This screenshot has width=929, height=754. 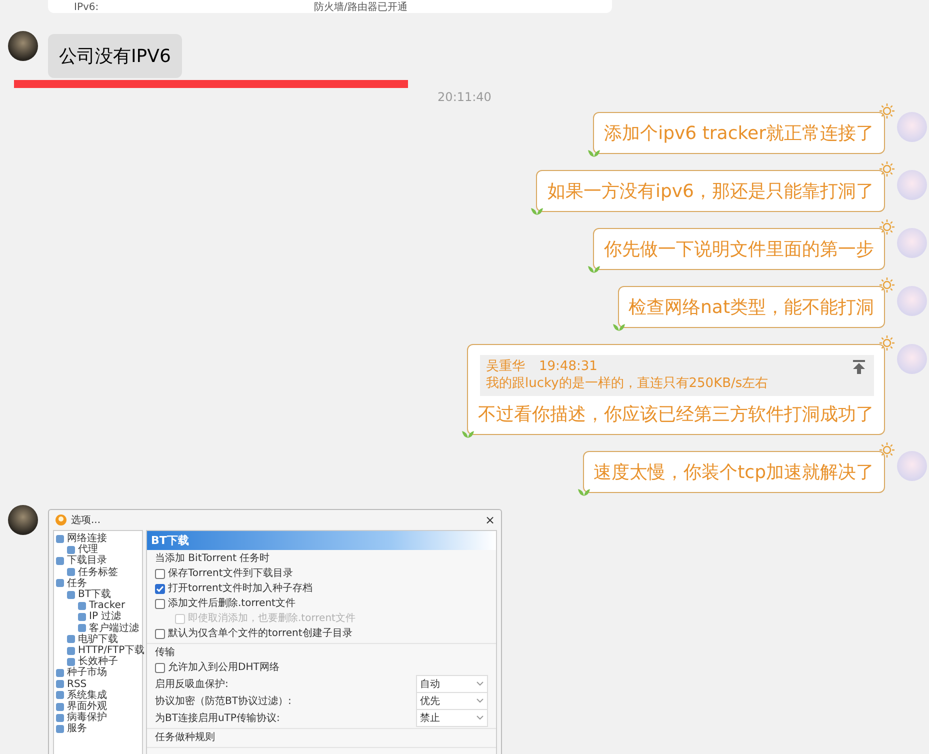 What do you see at coordinates (87, 718) in the screenshot?
I see `tree-item: 病毒保护` at bounding box center [87, 718].